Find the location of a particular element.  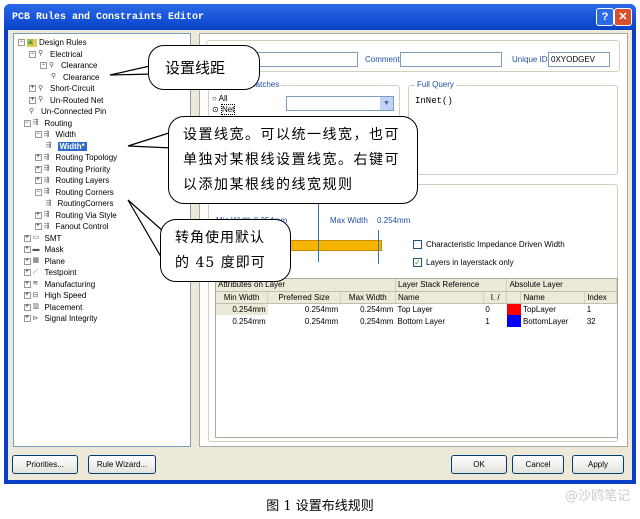

watermark: @沙鸥笔记 is located at coordinates (597, 496).